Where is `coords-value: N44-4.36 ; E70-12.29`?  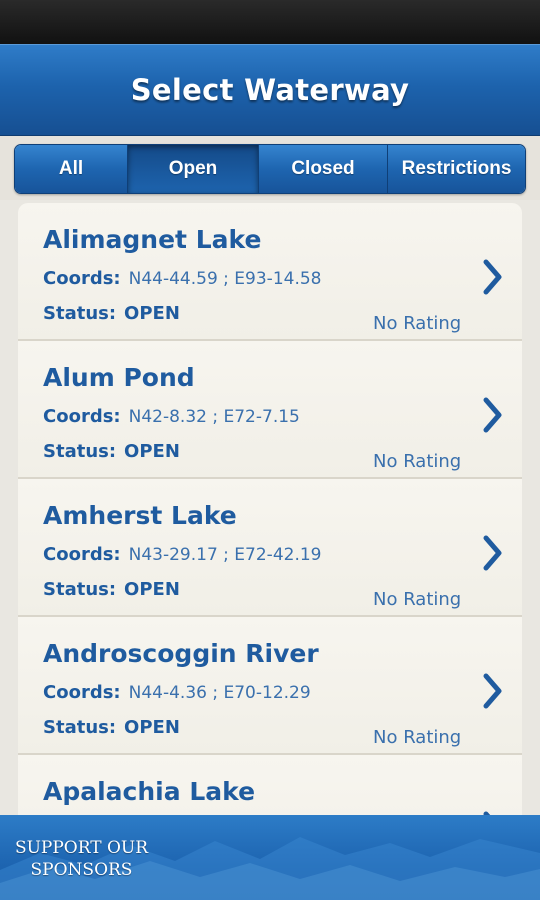
coords-value: N44-4.36 ; E70-12.29 is located at coordinates (219, 693).